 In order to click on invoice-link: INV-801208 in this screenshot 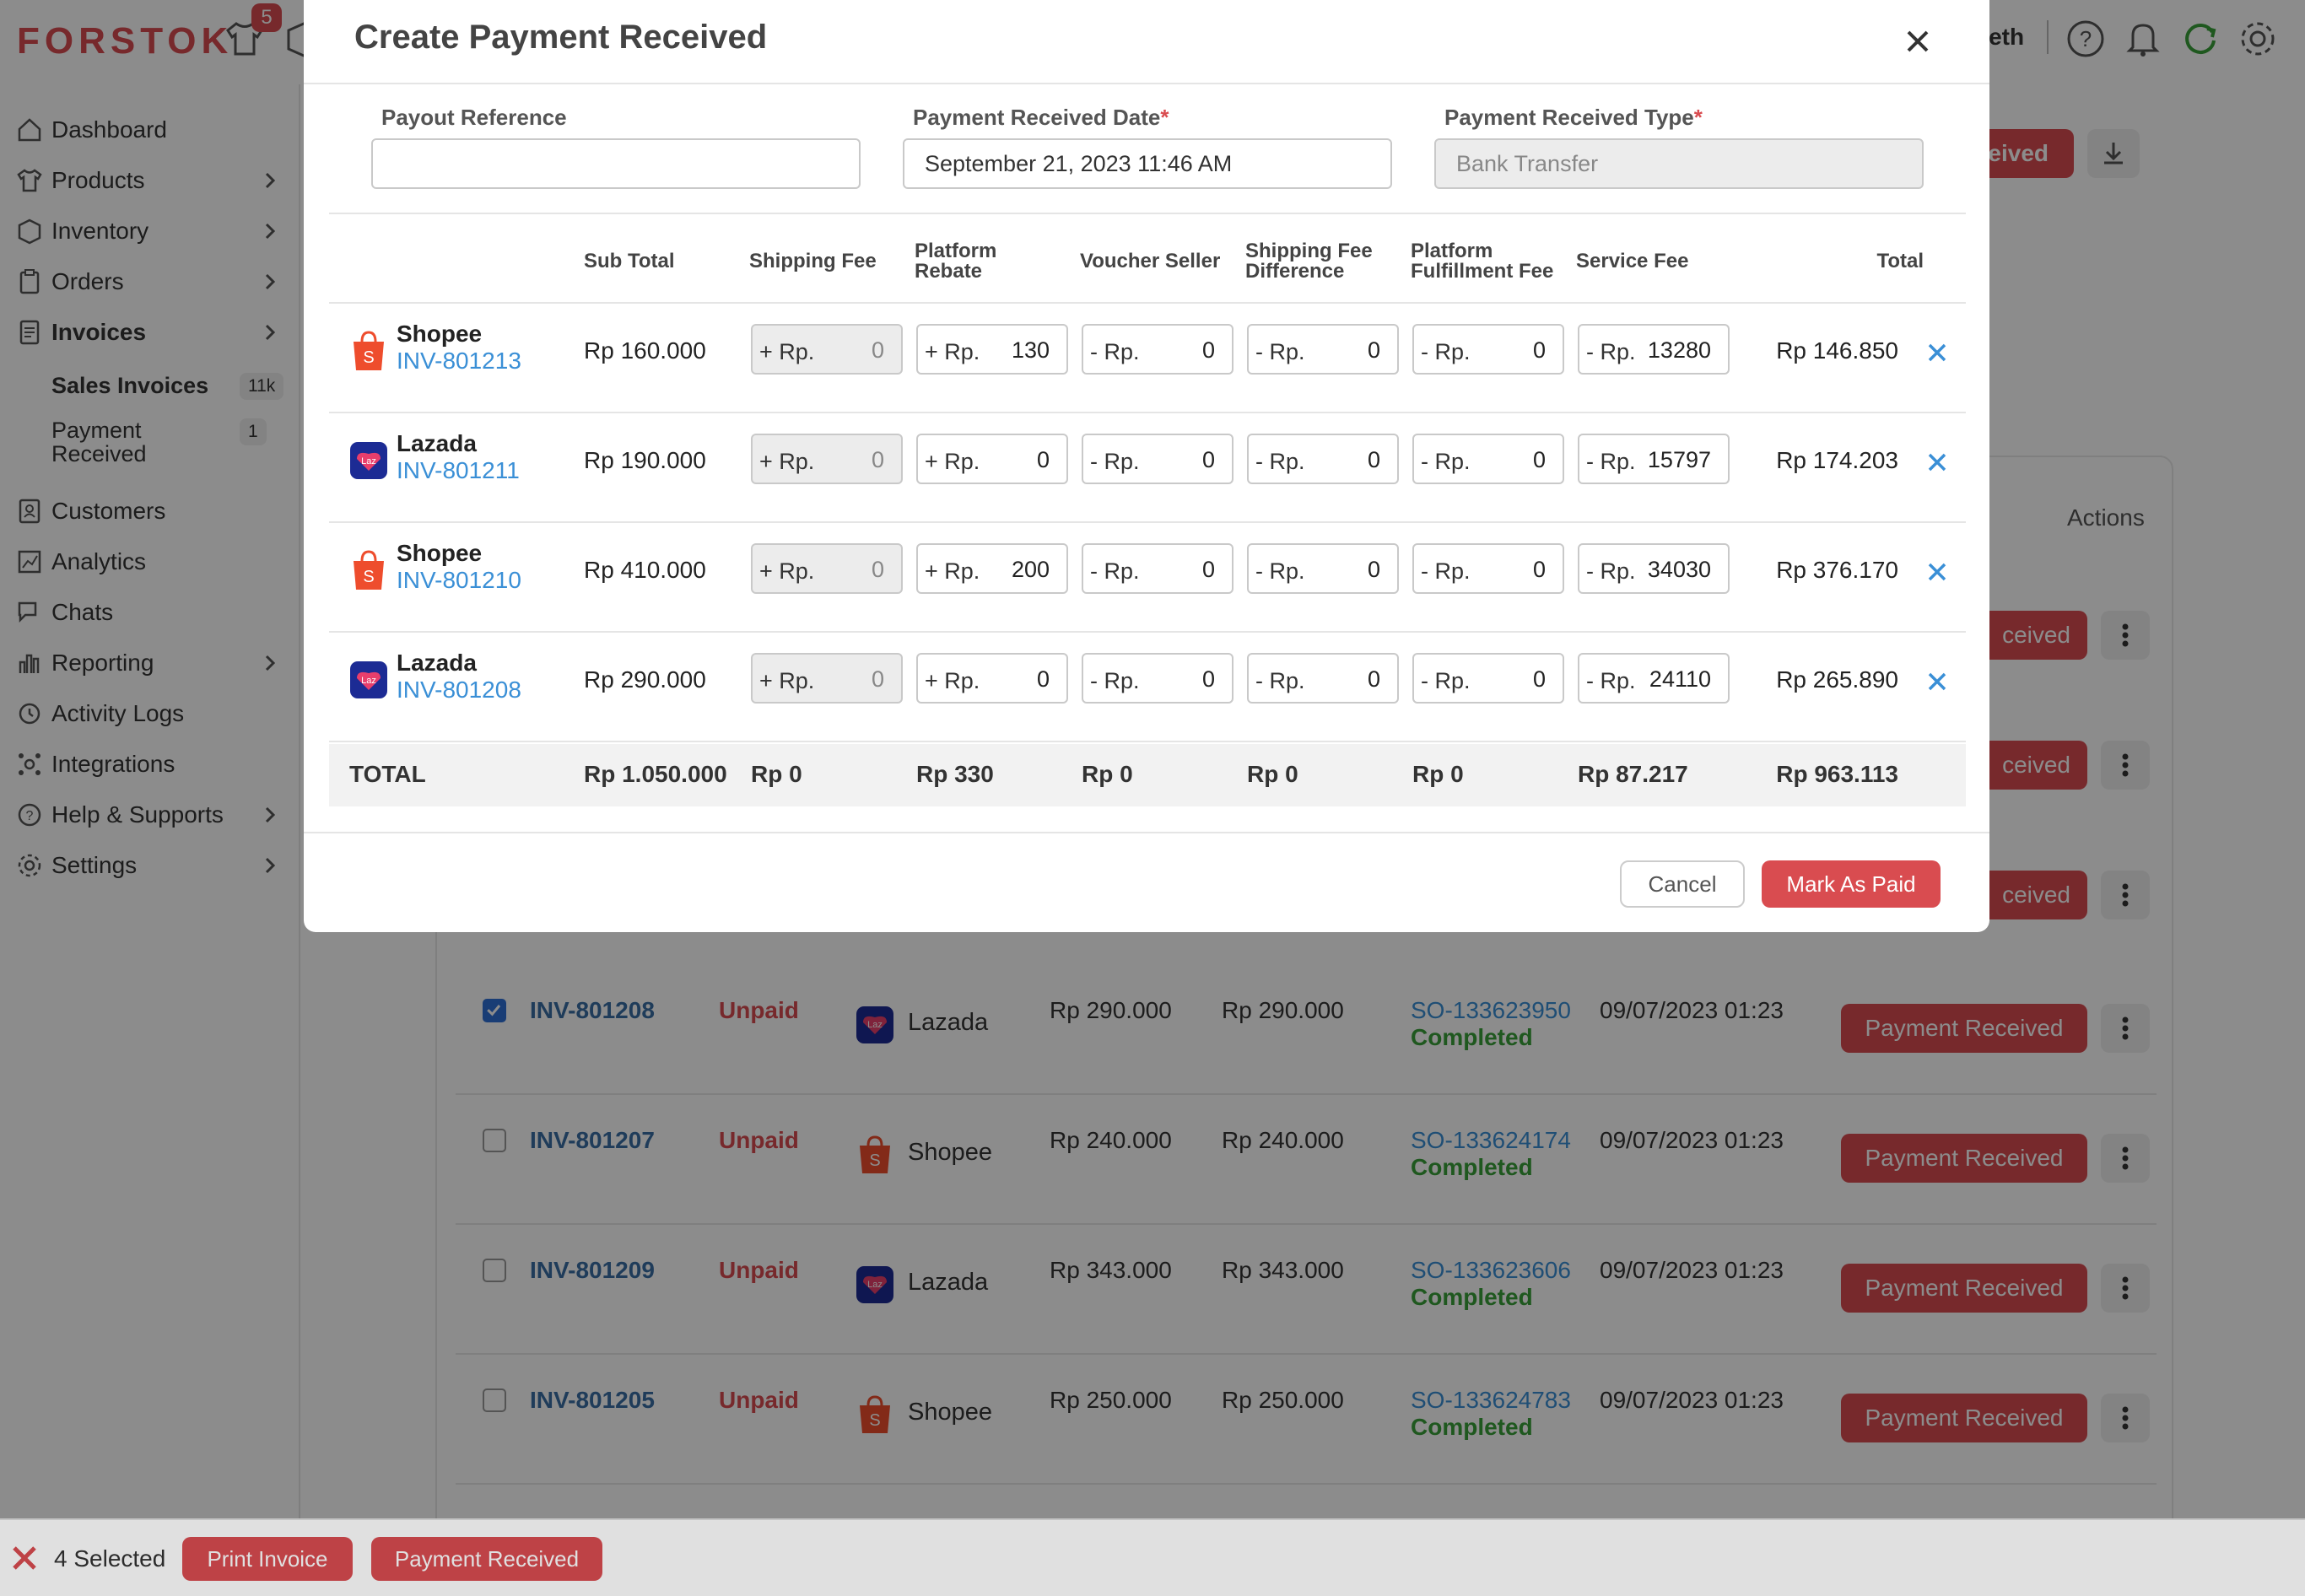, I will do `click(459, 691)`.